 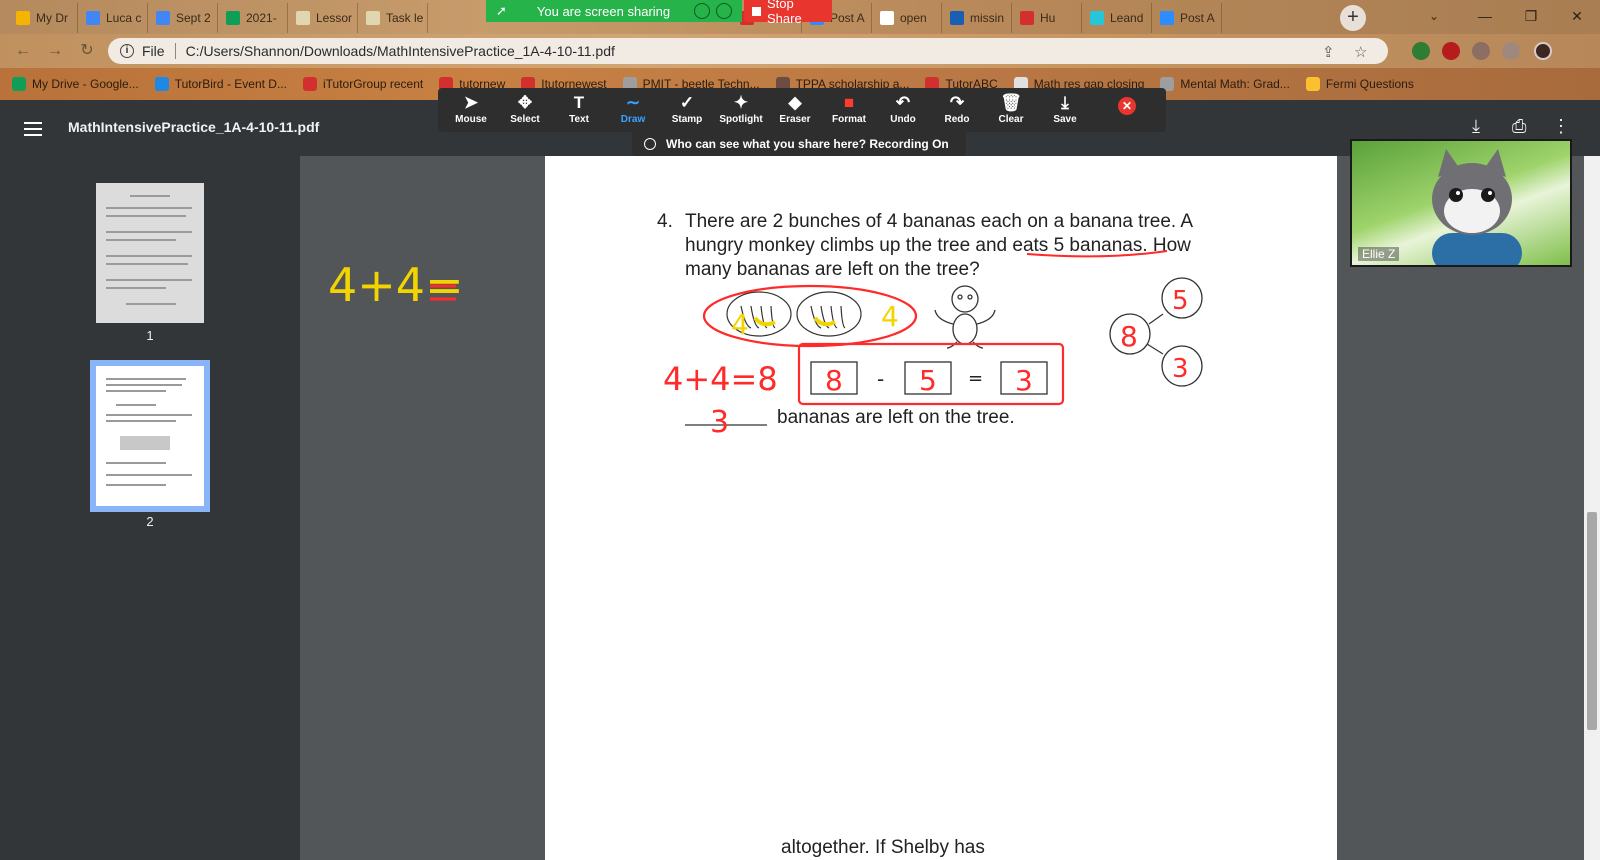 I want to click on minimize-icon: —, so click(x=1485, y=16).